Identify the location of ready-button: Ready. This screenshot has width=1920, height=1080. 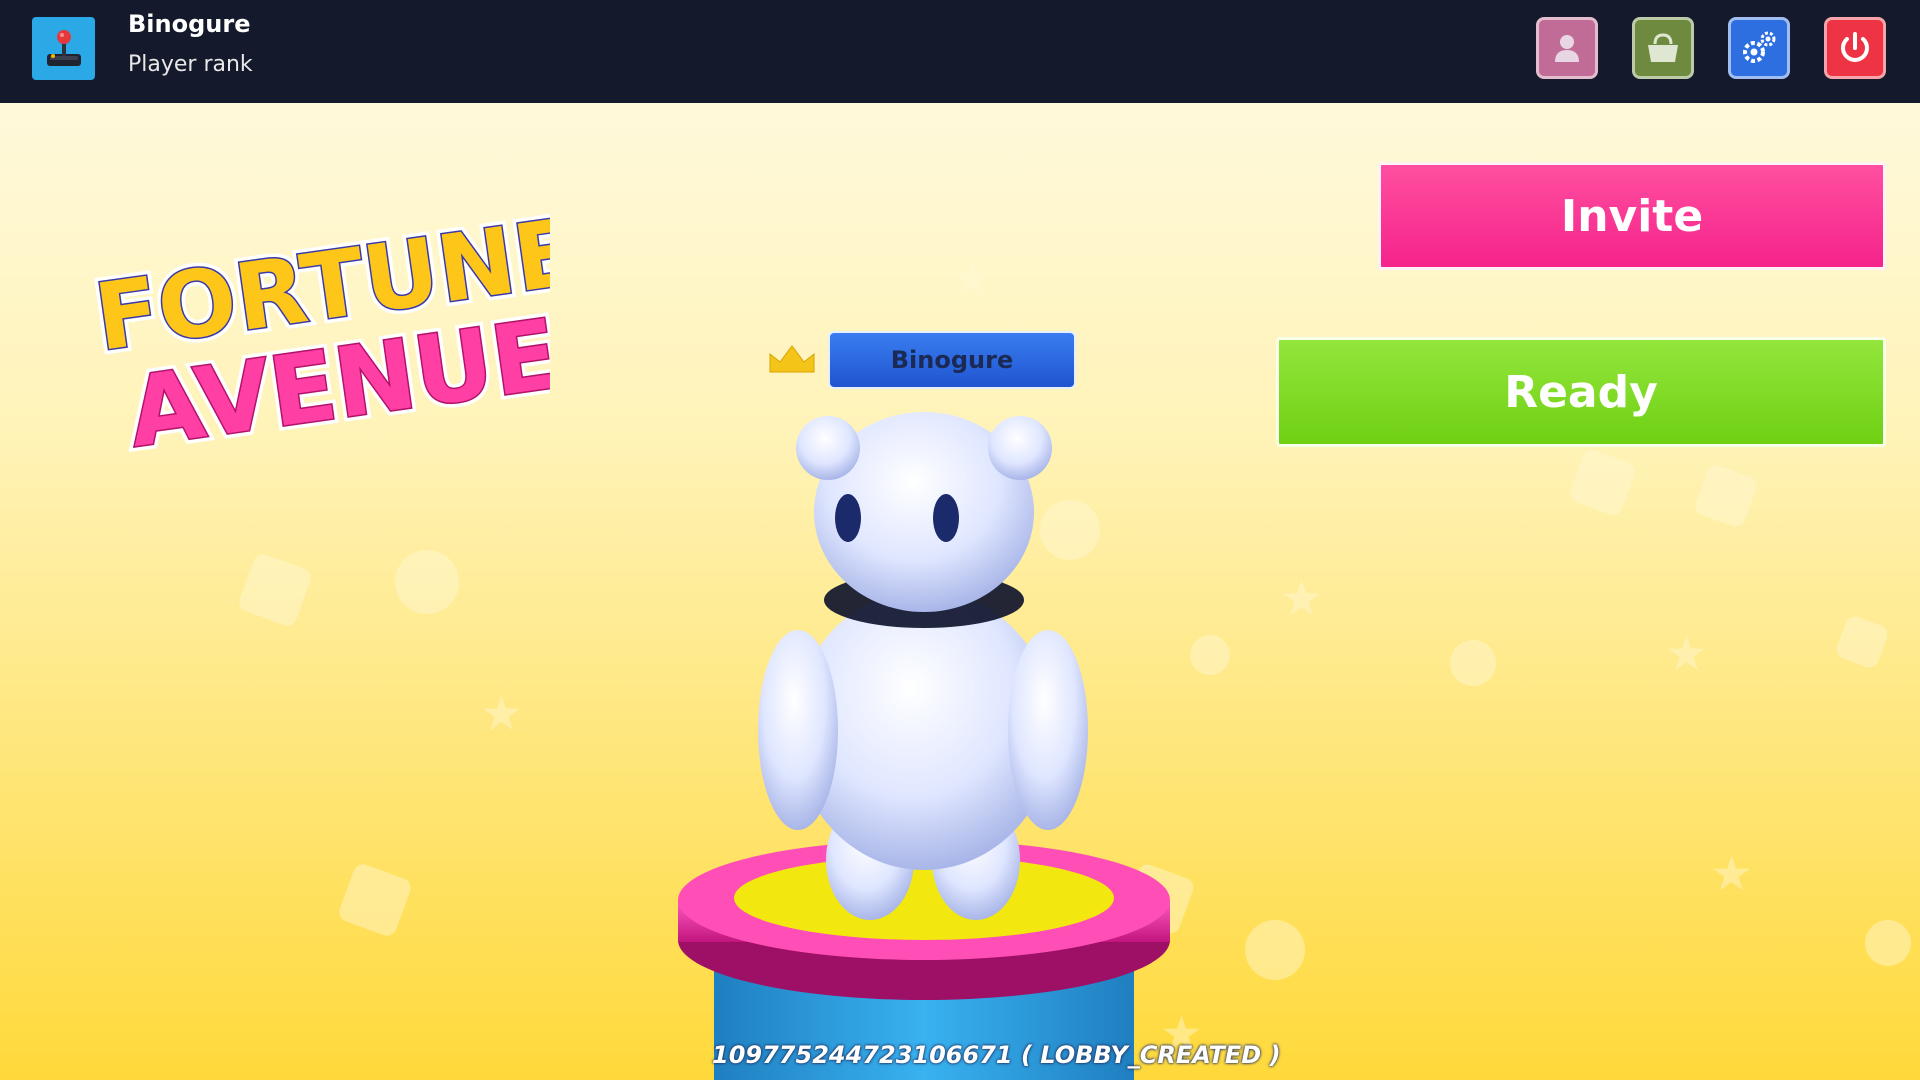
(1581, 392).